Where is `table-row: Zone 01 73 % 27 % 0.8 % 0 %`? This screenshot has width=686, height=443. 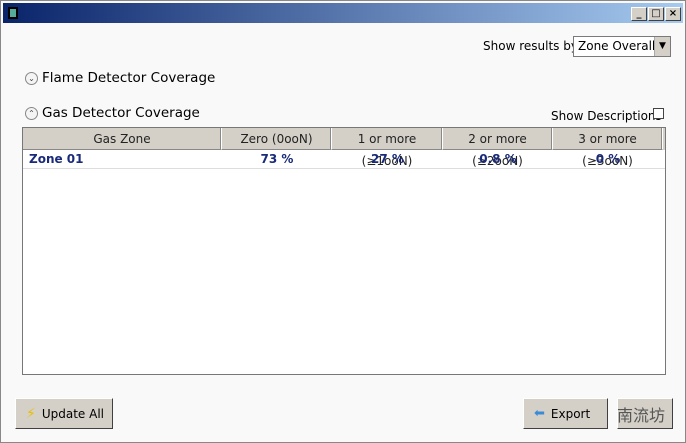
table-row: Zone 01 73 % 27 % 0.8 % 0 % is located at coordinates (344, 159).